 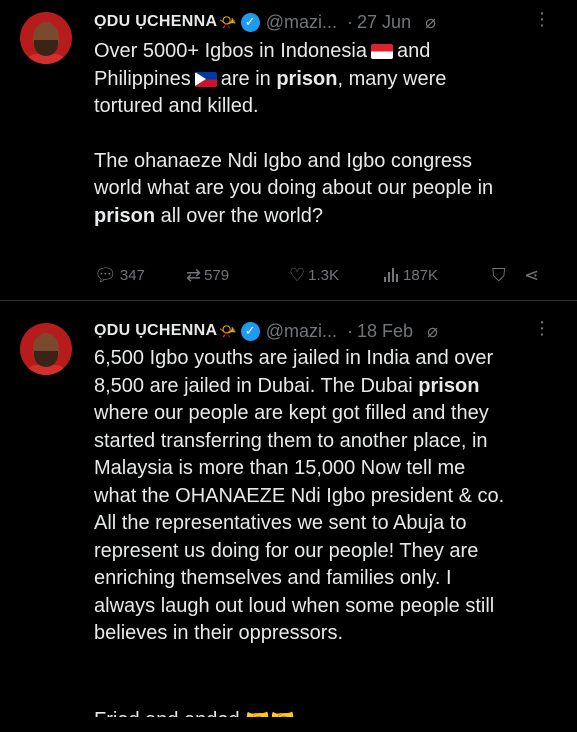 I want to click on like-count: 1.3K, so click(x=323, y=275).